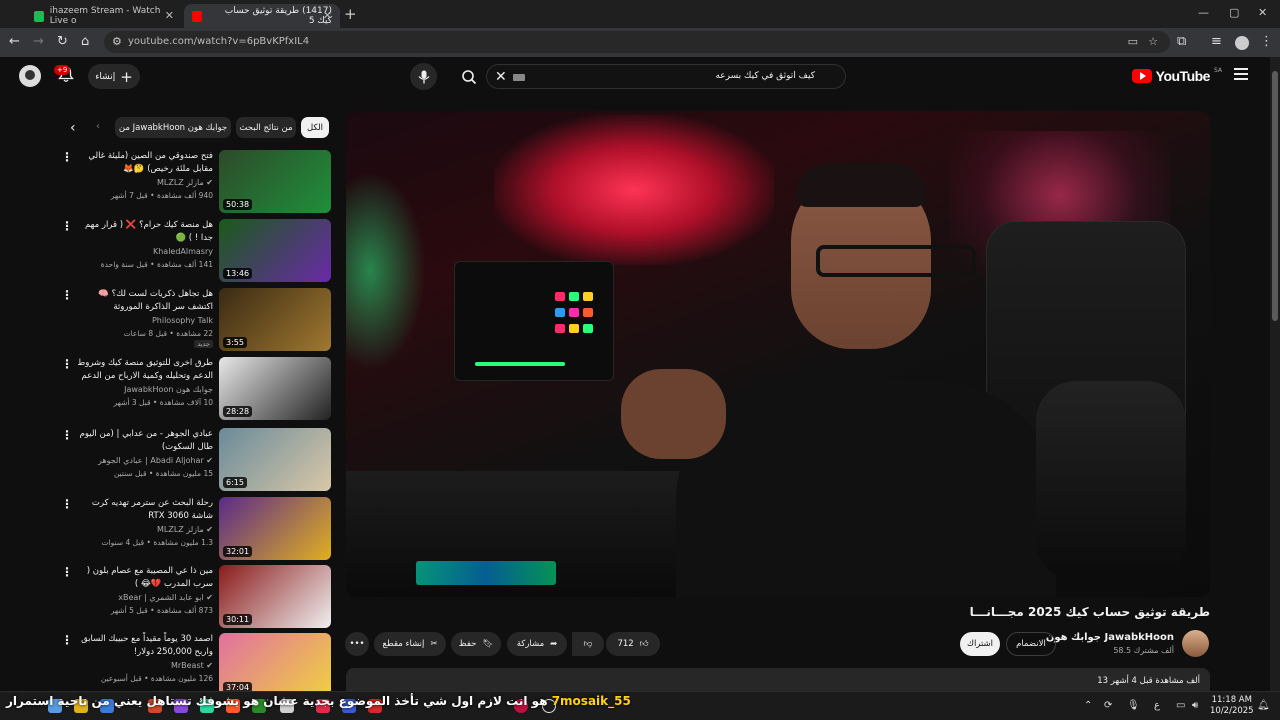  What do you see at coordinates (275, 596) in the screenshot?
I see `video-thumbnail: 30:11` at bounding box center [275, 596].